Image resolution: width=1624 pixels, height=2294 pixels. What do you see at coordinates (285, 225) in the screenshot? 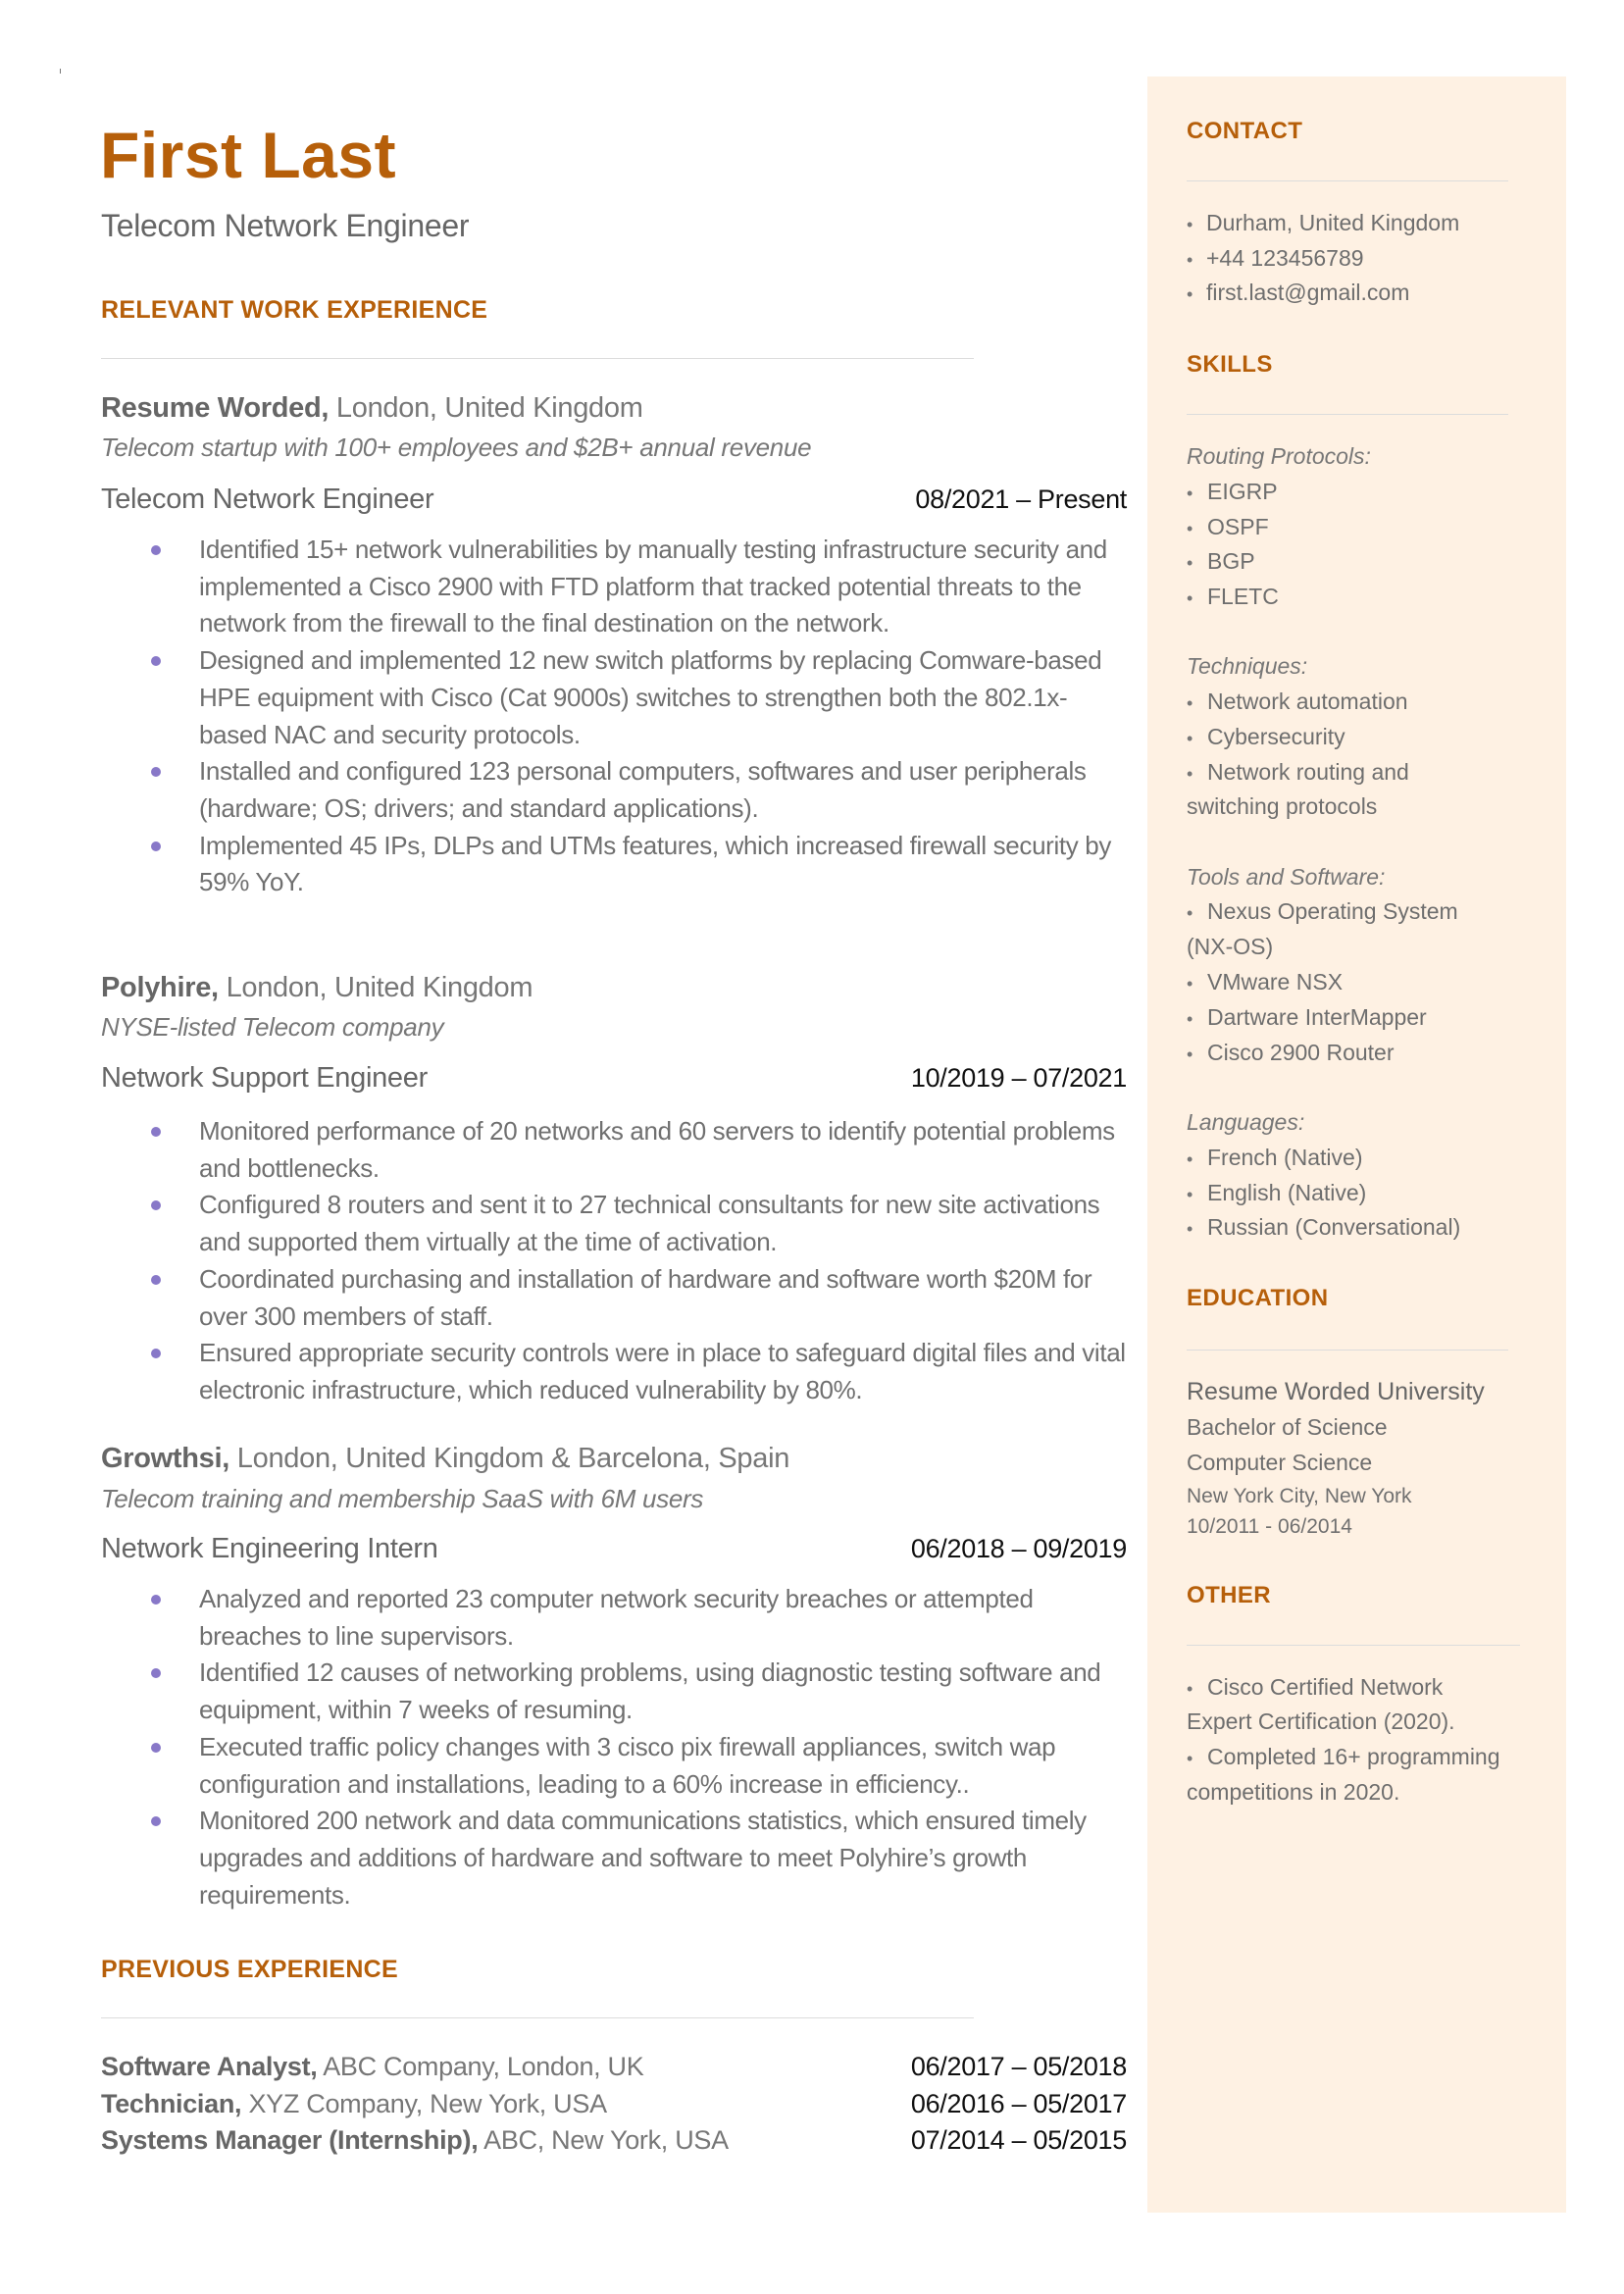
I see `candidate-title: Telecom Network Engineer` at bounding box center [285, 225].